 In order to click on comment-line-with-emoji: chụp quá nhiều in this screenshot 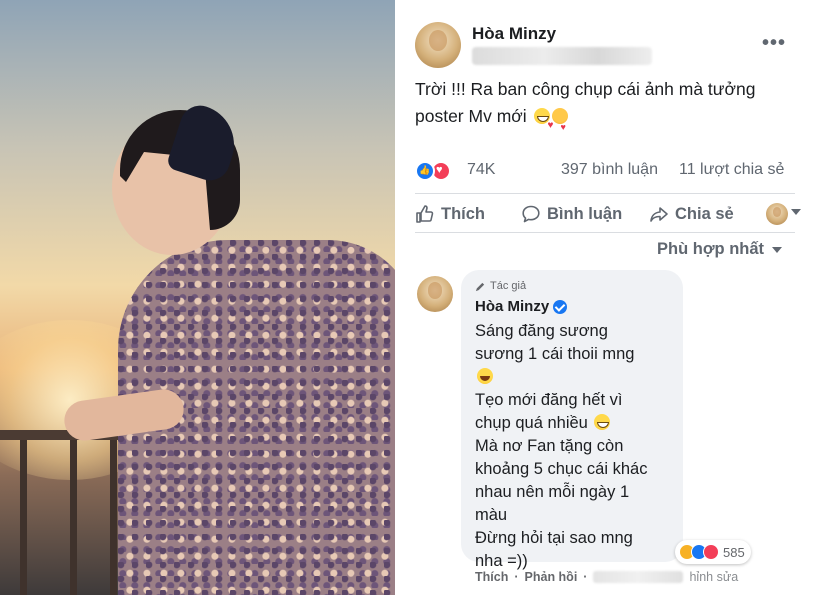, I will do `click(575, 423)`.